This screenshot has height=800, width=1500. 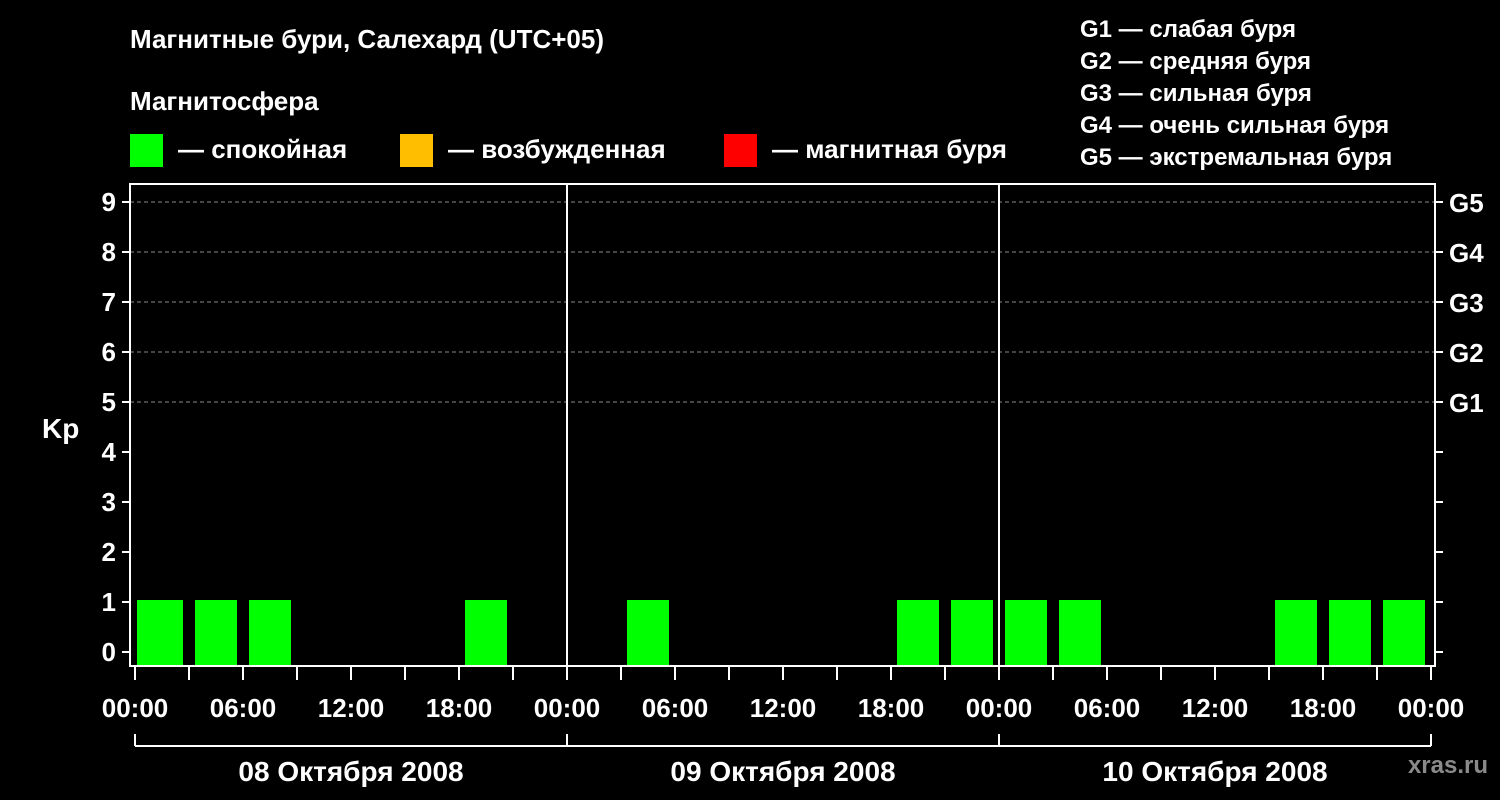 I want to click on storm-tick-label: G1, so click(x=1466, y=403).